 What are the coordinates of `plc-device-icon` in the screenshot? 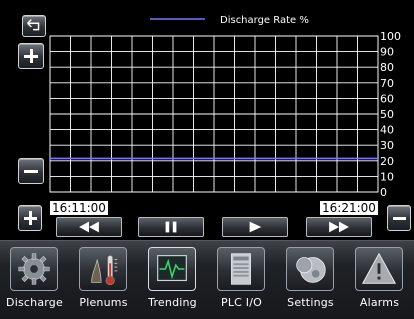 It's located at (241, 269).